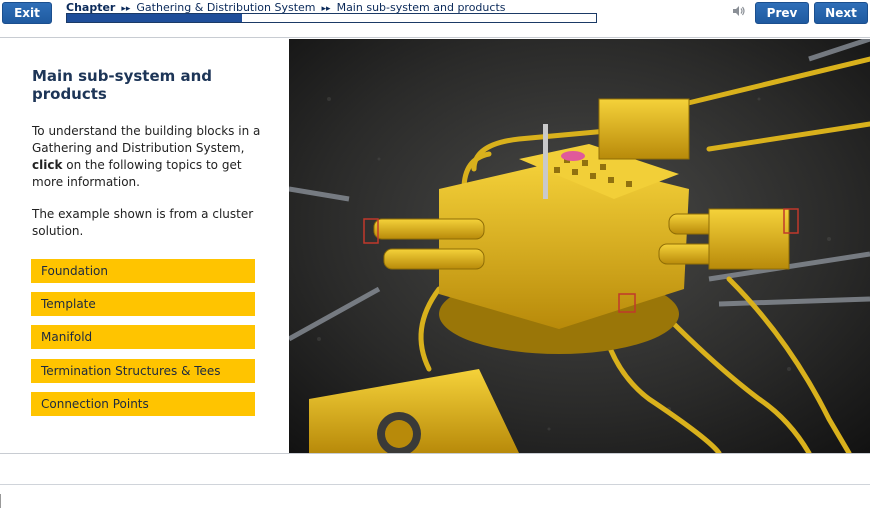  Describe the element at coordinates (782, 13) in the screenshot. I see `prev-button: Prev` at that location.